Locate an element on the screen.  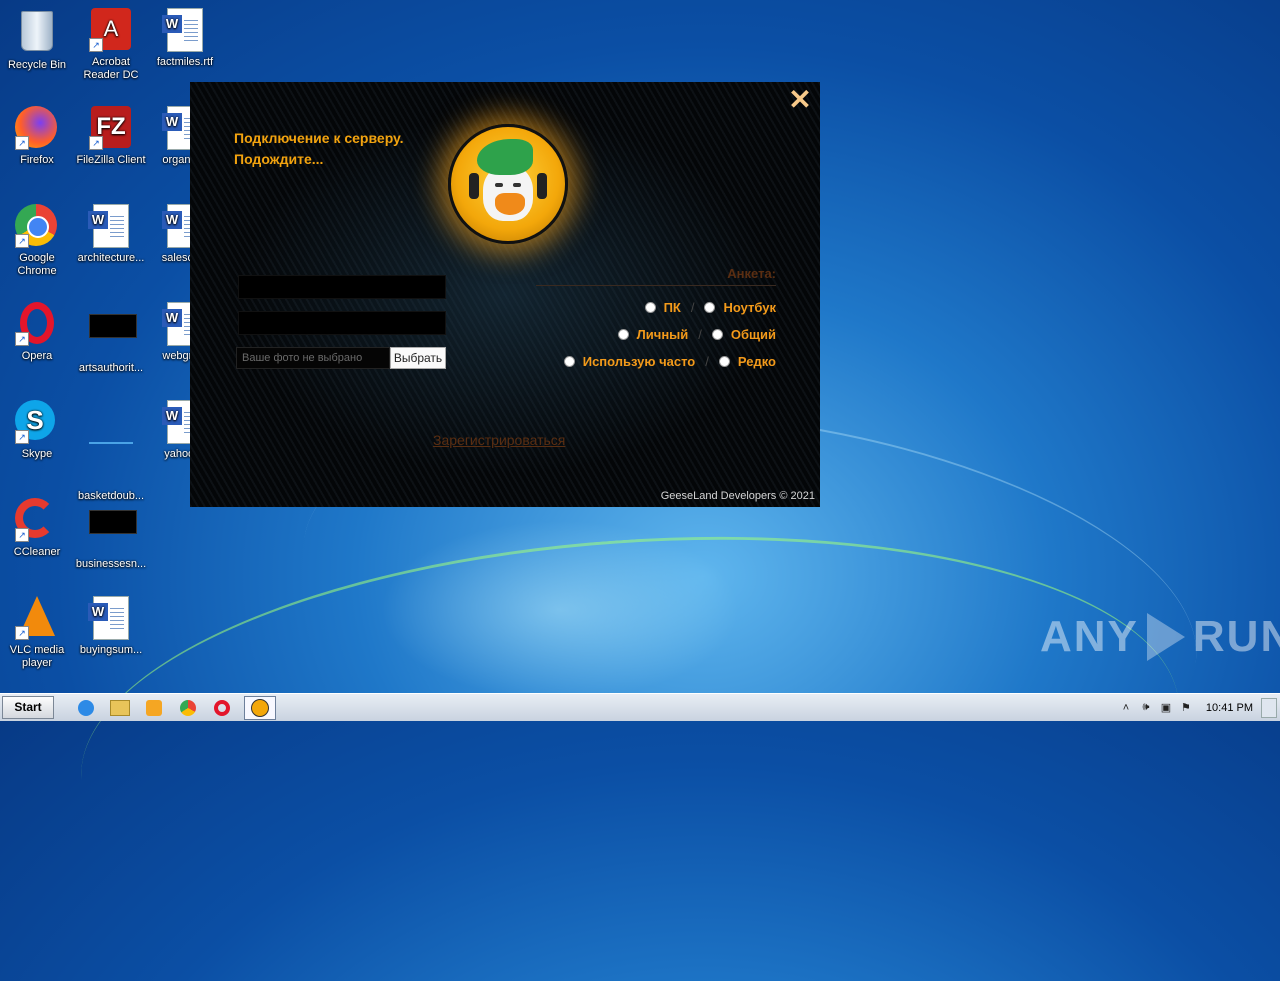
anyrun-watermark: ANY RUN is located at coordinates (1160, 636).